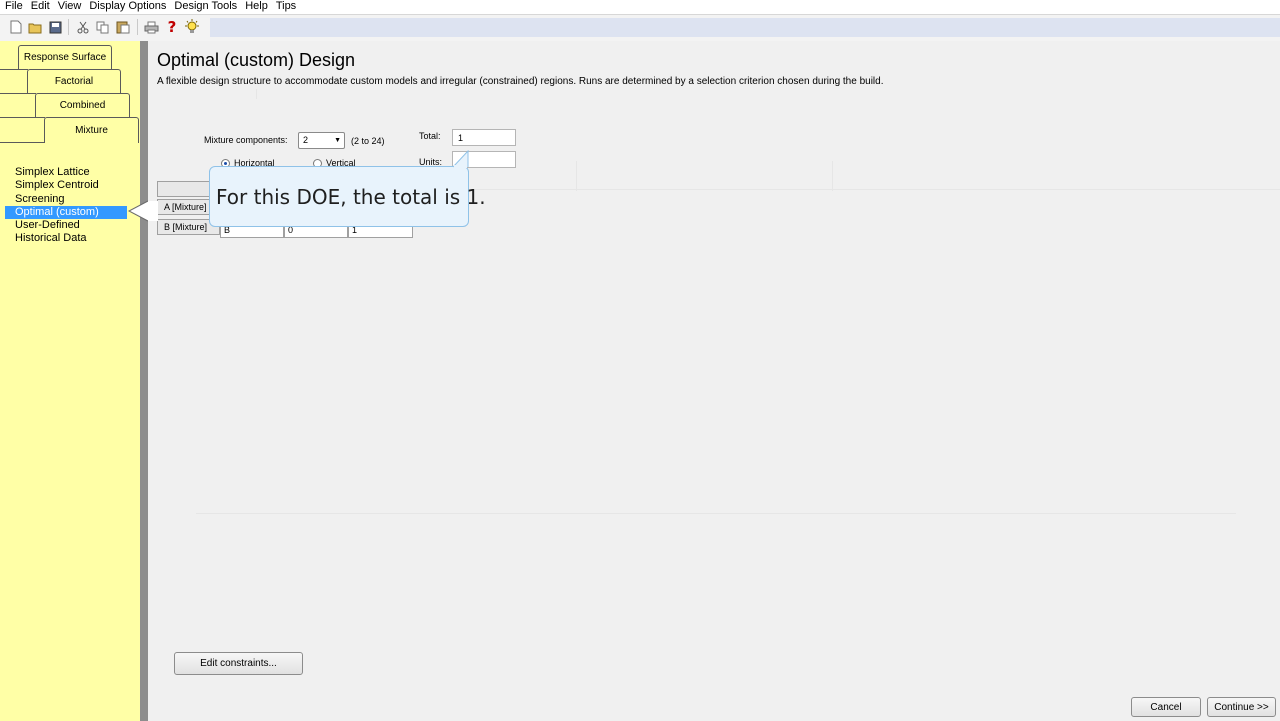 Image resolution: width=1280 pixels, height=721 pixels. Describe the element at coordinates (337, 140) in the screenshot. I see `chevron-down-icon: ▼` at that location.